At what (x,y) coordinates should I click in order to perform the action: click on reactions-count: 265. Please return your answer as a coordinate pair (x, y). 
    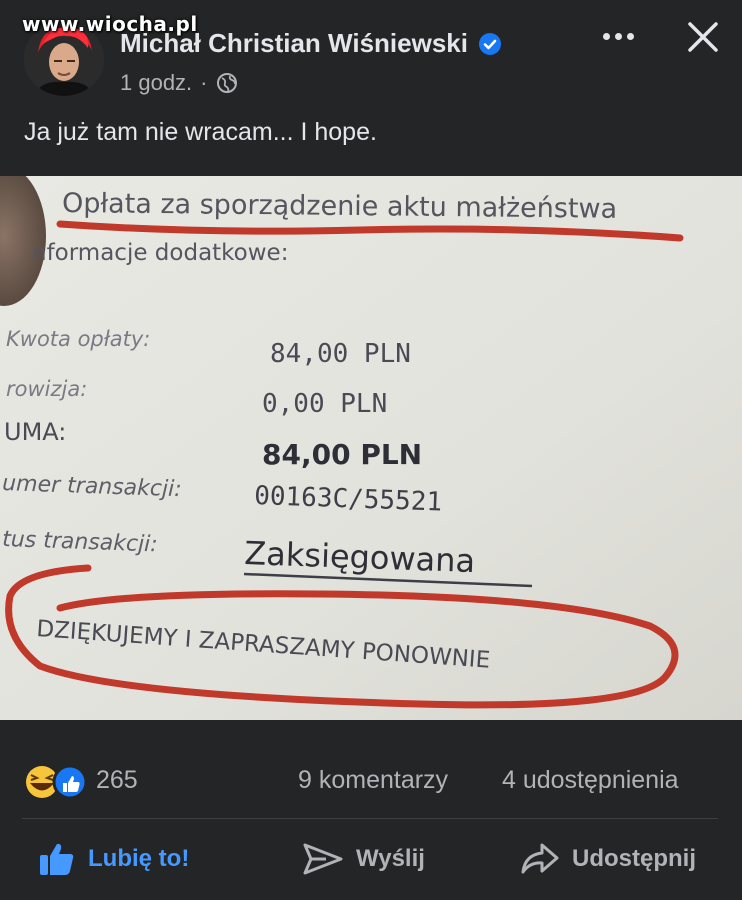
    Looking at the image, I should click on (117, 780).